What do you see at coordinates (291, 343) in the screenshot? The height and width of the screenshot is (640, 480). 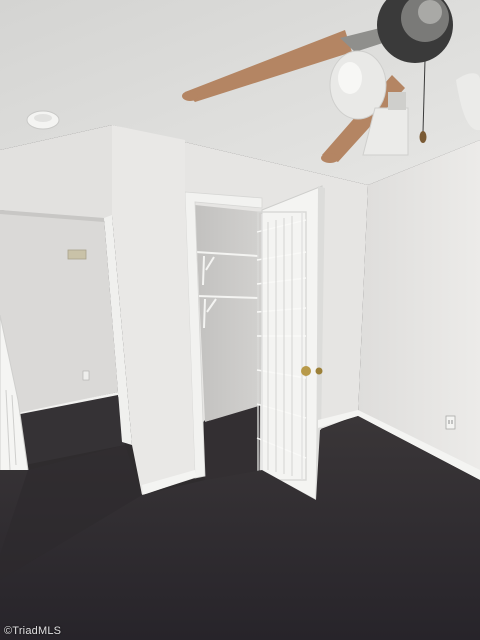 I see `closet-door` at bounding box center [291, 343].